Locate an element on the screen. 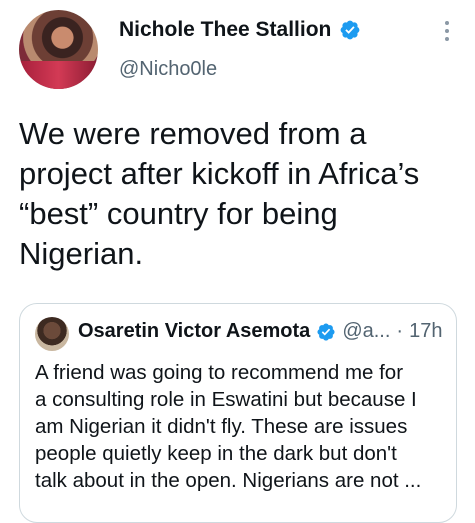 The image size is (475, 523). quoted-tweet-header: Osaretin Victor Asemota @a... · 17h is located at coordinates (260, 331).